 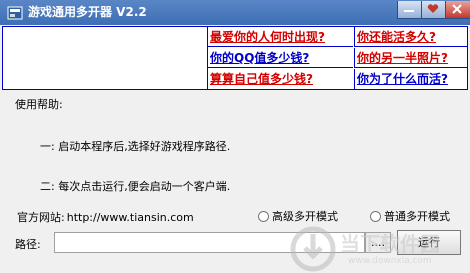 I want to click on help-step-2: 二: 每次点击运行,便会启动一个客户端., so click(x=135, y=186).